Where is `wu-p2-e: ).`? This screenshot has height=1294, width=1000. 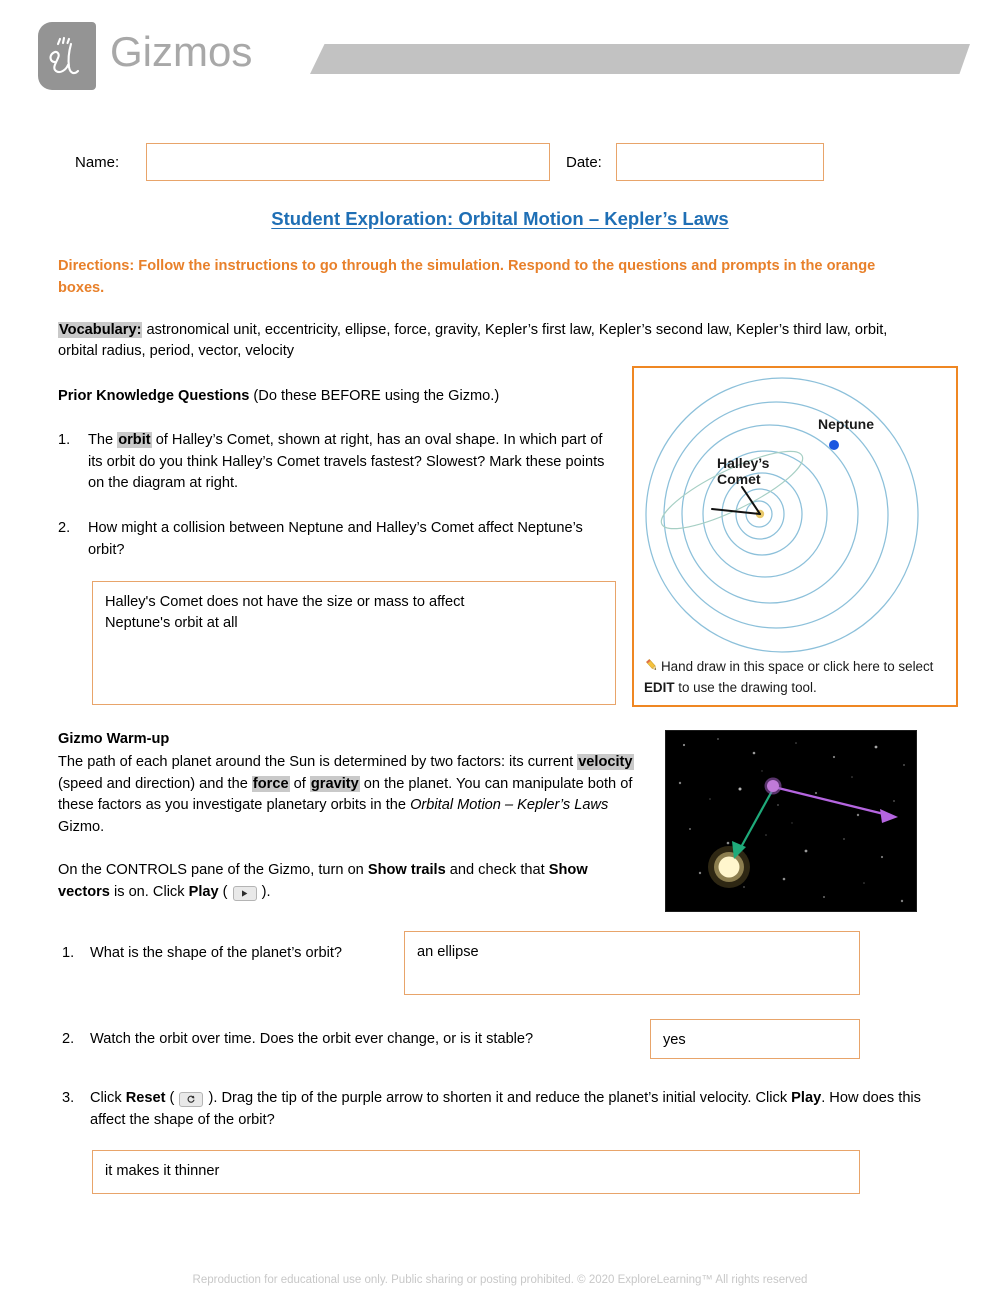 wu-p2-e: ). is located at coordinates (264, 891).